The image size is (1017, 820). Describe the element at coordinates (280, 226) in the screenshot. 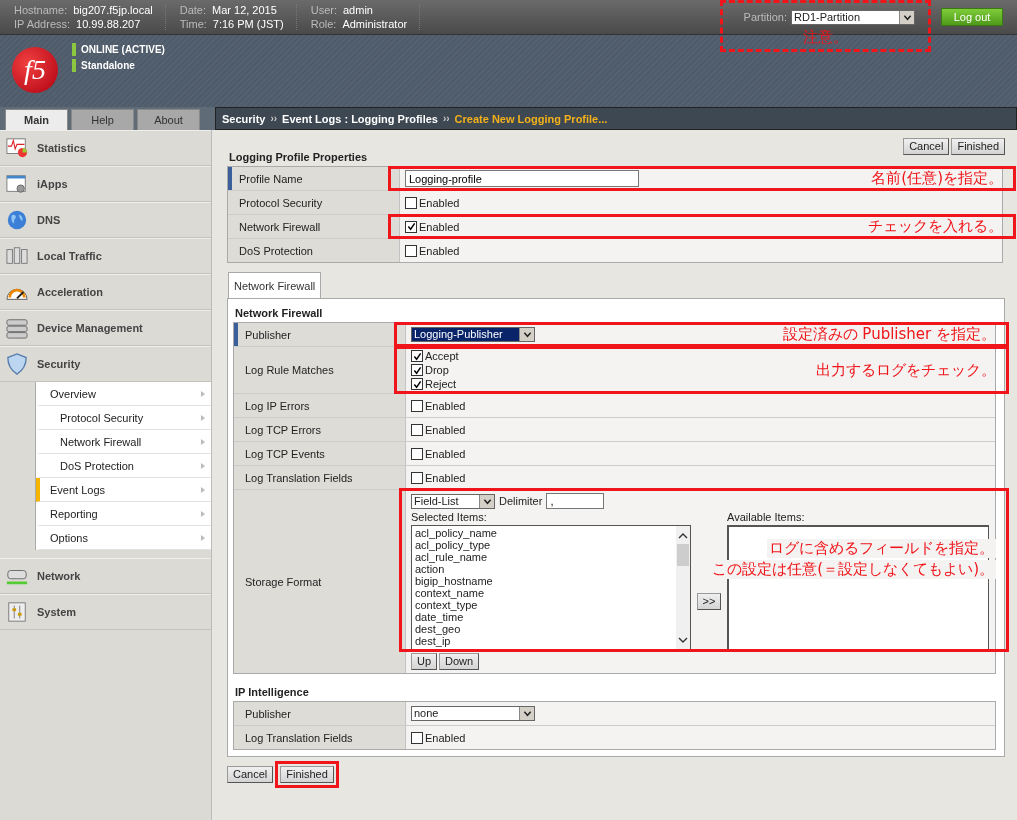

I see `field-label: Network Firewall` at that location.